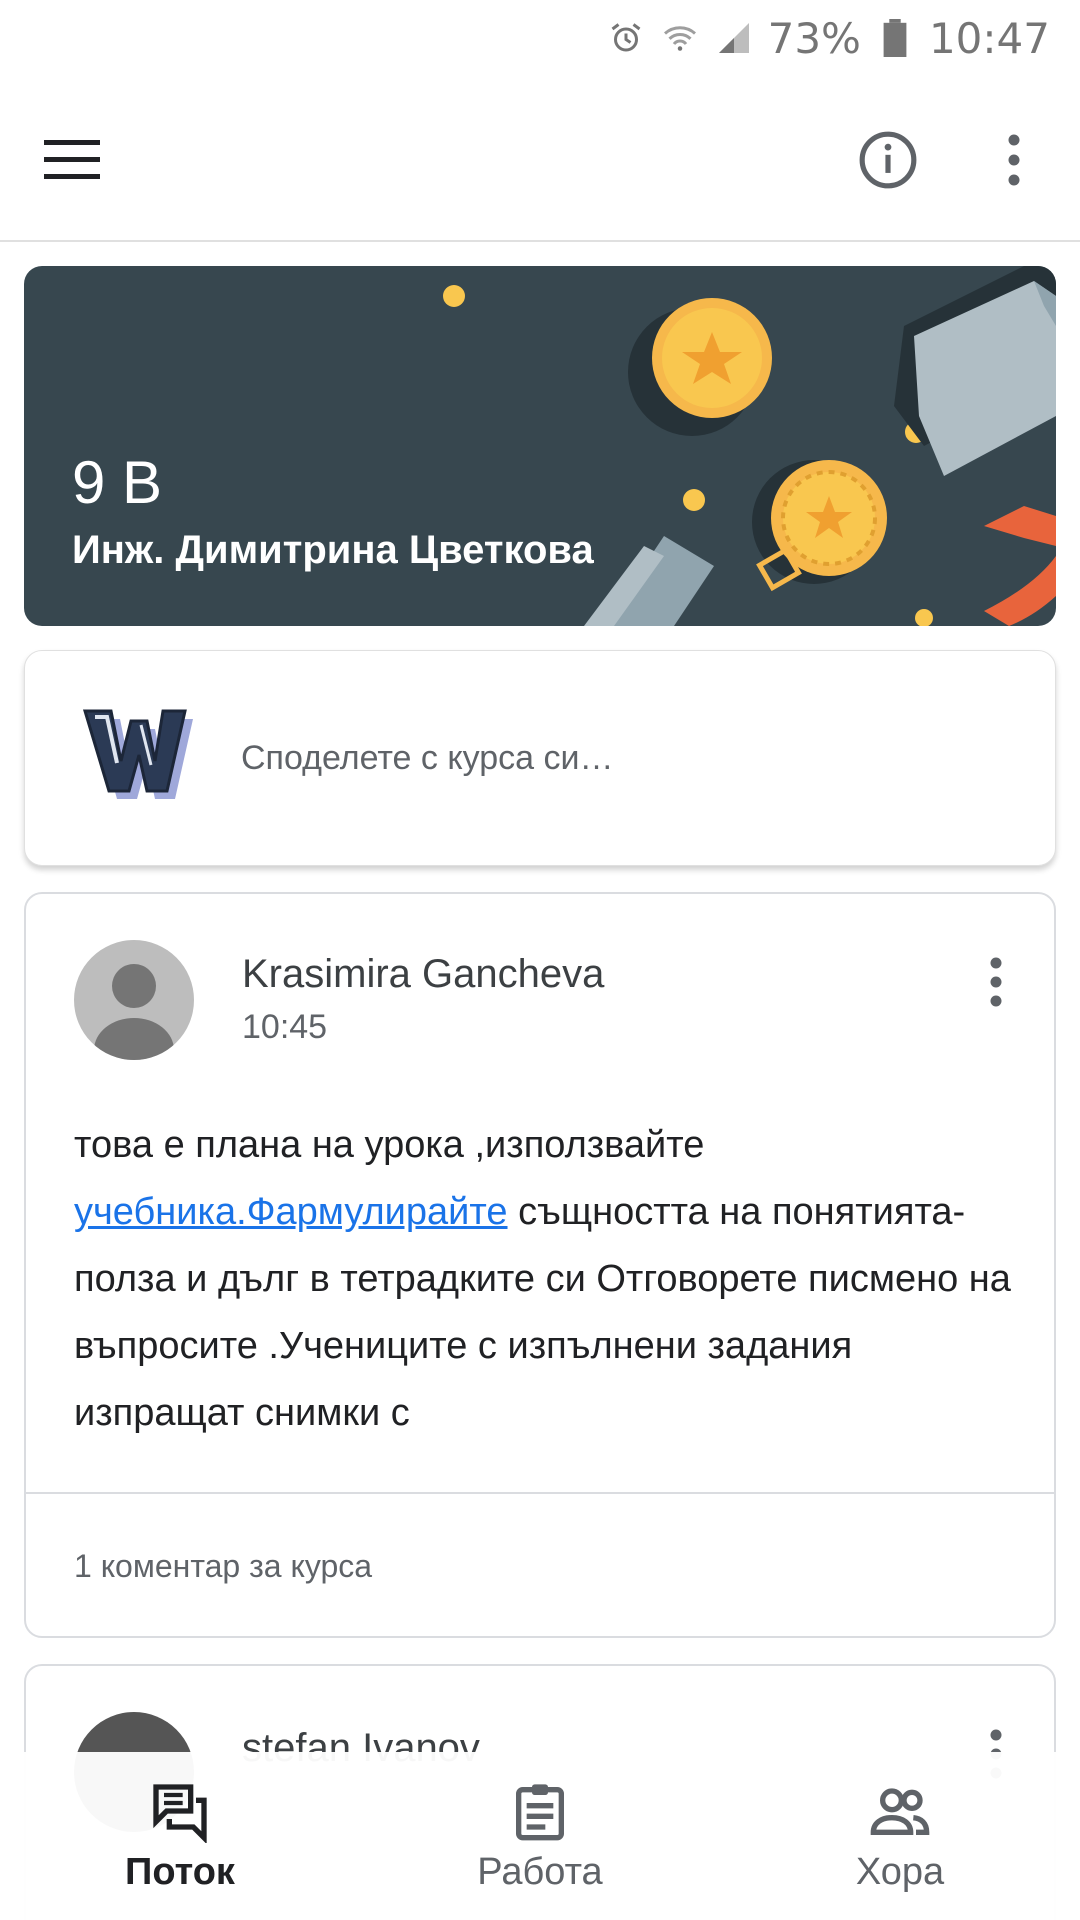 The image size is (1080, 1920). Describe the element at coordinates (895, 38) in the screenshot. I see `battery-icon` at that location.